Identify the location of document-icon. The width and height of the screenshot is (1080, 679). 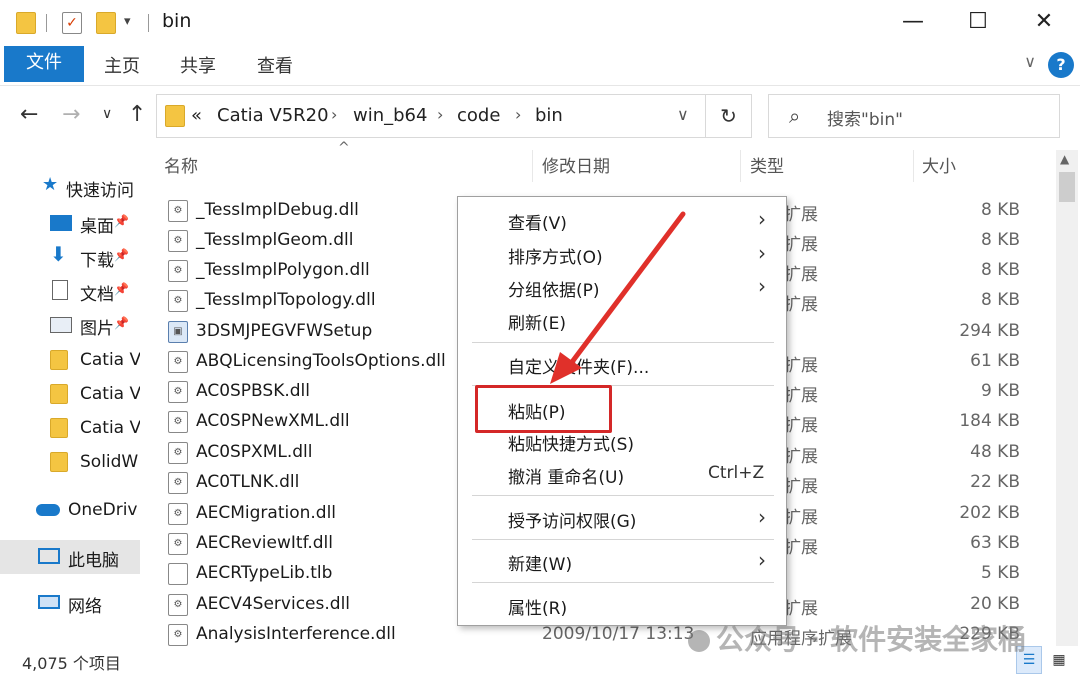
(60, 290).